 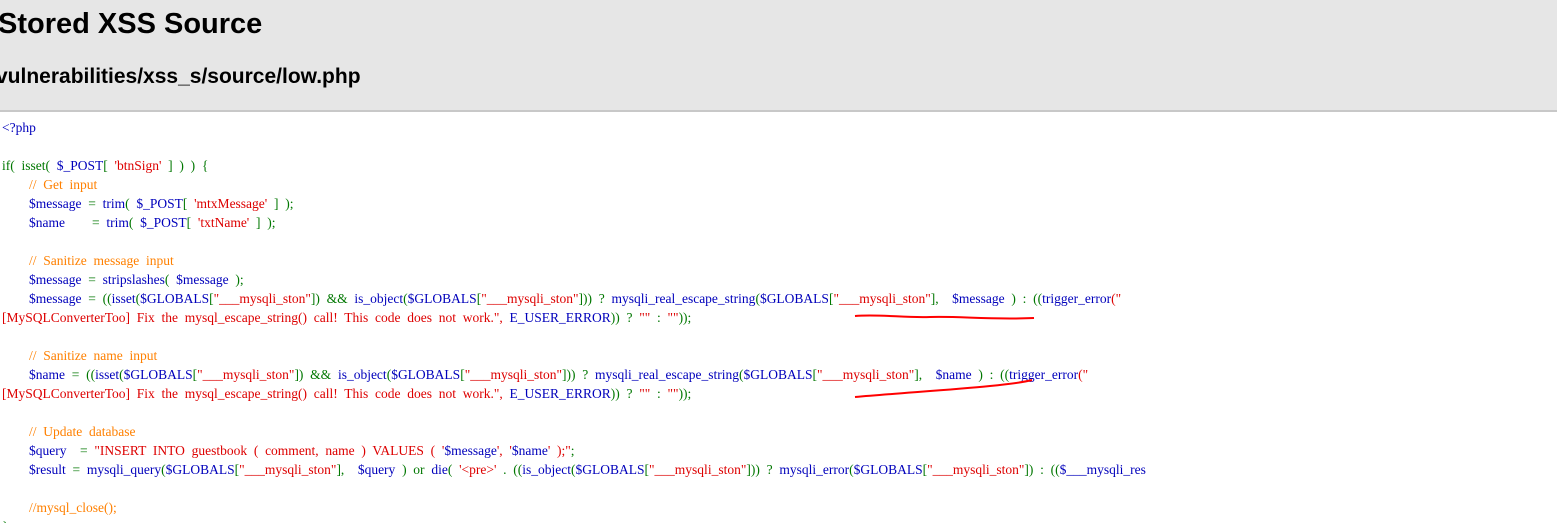 What do you see at coordinates (82, 431) in the screenshot?
I see `code-token: // Update database` at bounding box center [82, 431].